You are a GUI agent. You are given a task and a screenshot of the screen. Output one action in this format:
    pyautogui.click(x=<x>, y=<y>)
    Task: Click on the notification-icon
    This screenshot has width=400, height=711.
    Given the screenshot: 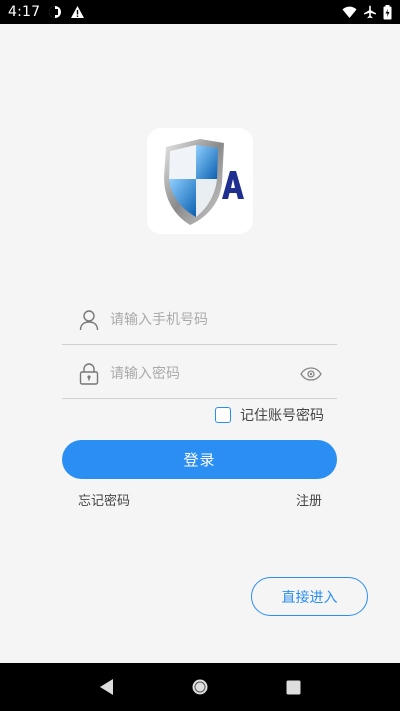 What is the action you would take?
    pyautogui.click(x=55, y=12)
    